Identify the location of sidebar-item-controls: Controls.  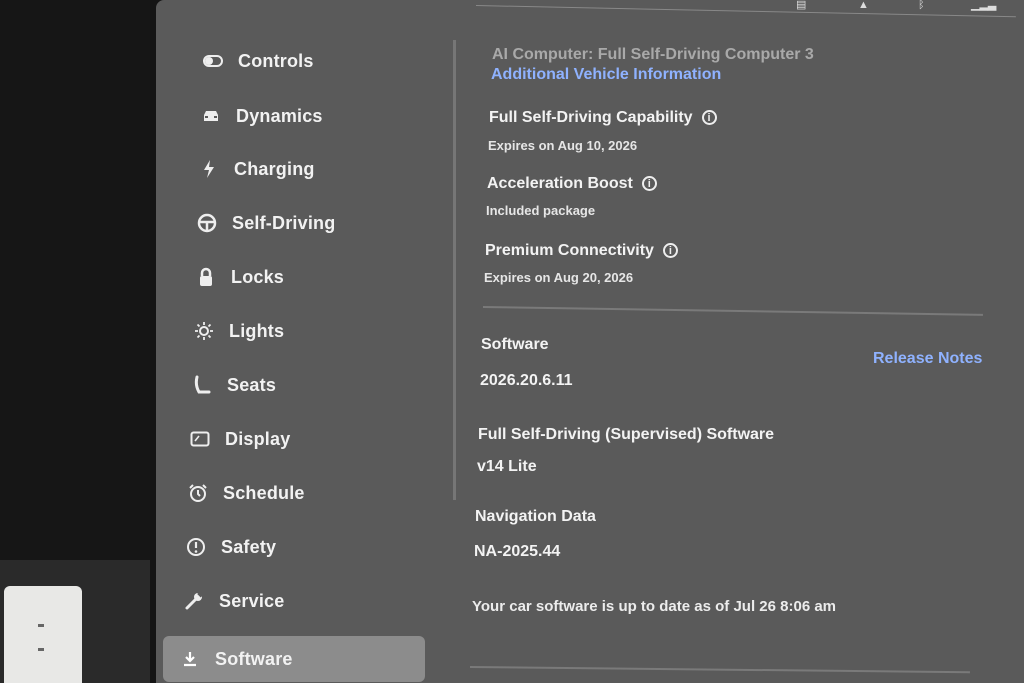
(258, 61).